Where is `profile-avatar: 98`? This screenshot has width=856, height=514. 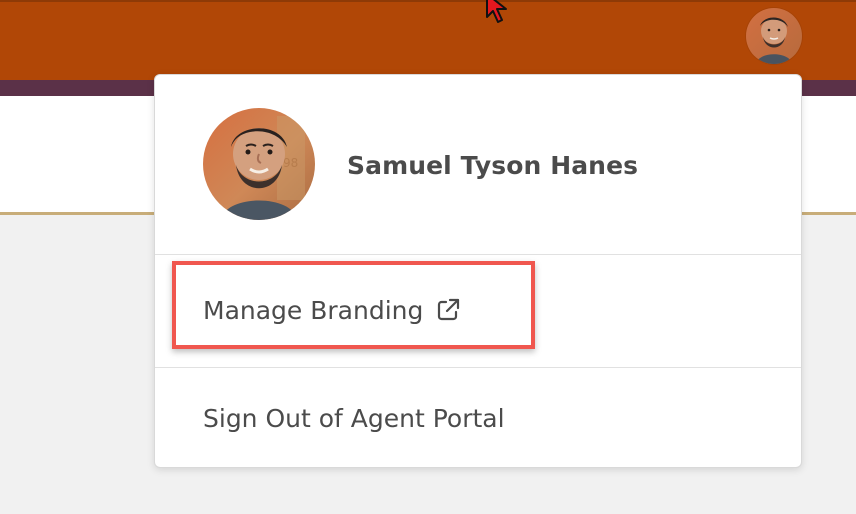
profile-avatar: 98 is located at coordinates (259, 164).